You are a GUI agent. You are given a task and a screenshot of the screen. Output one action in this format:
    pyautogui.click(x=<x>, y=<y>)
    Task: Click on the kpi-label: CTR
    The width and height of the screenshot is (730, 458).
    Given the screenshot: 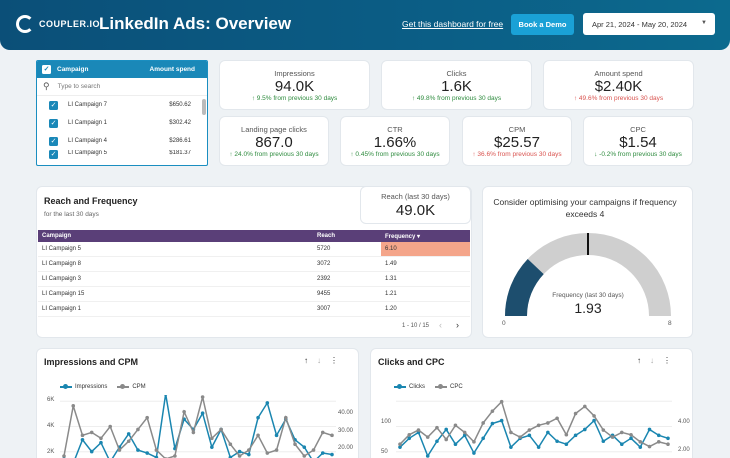 What is the action you would take?
    pyautogui.click(x=395, y=129)
    